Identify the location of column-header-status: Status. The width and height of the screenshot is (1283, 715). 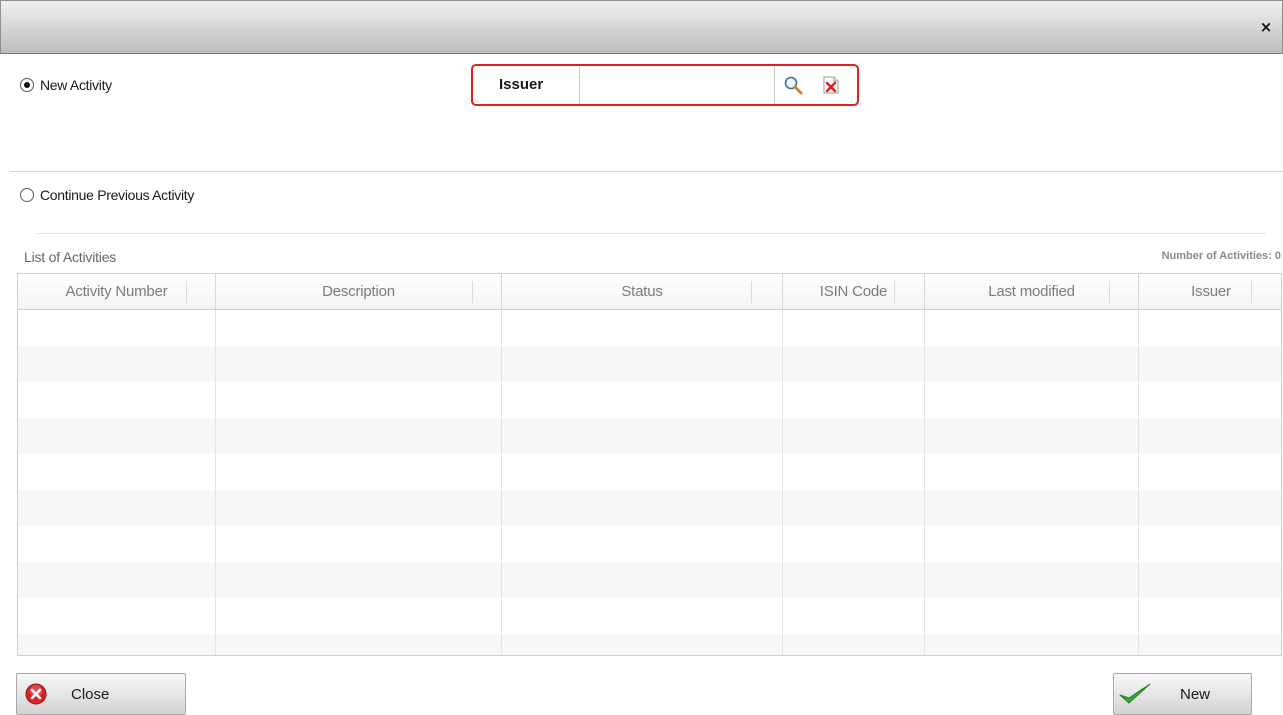
(641, 292).